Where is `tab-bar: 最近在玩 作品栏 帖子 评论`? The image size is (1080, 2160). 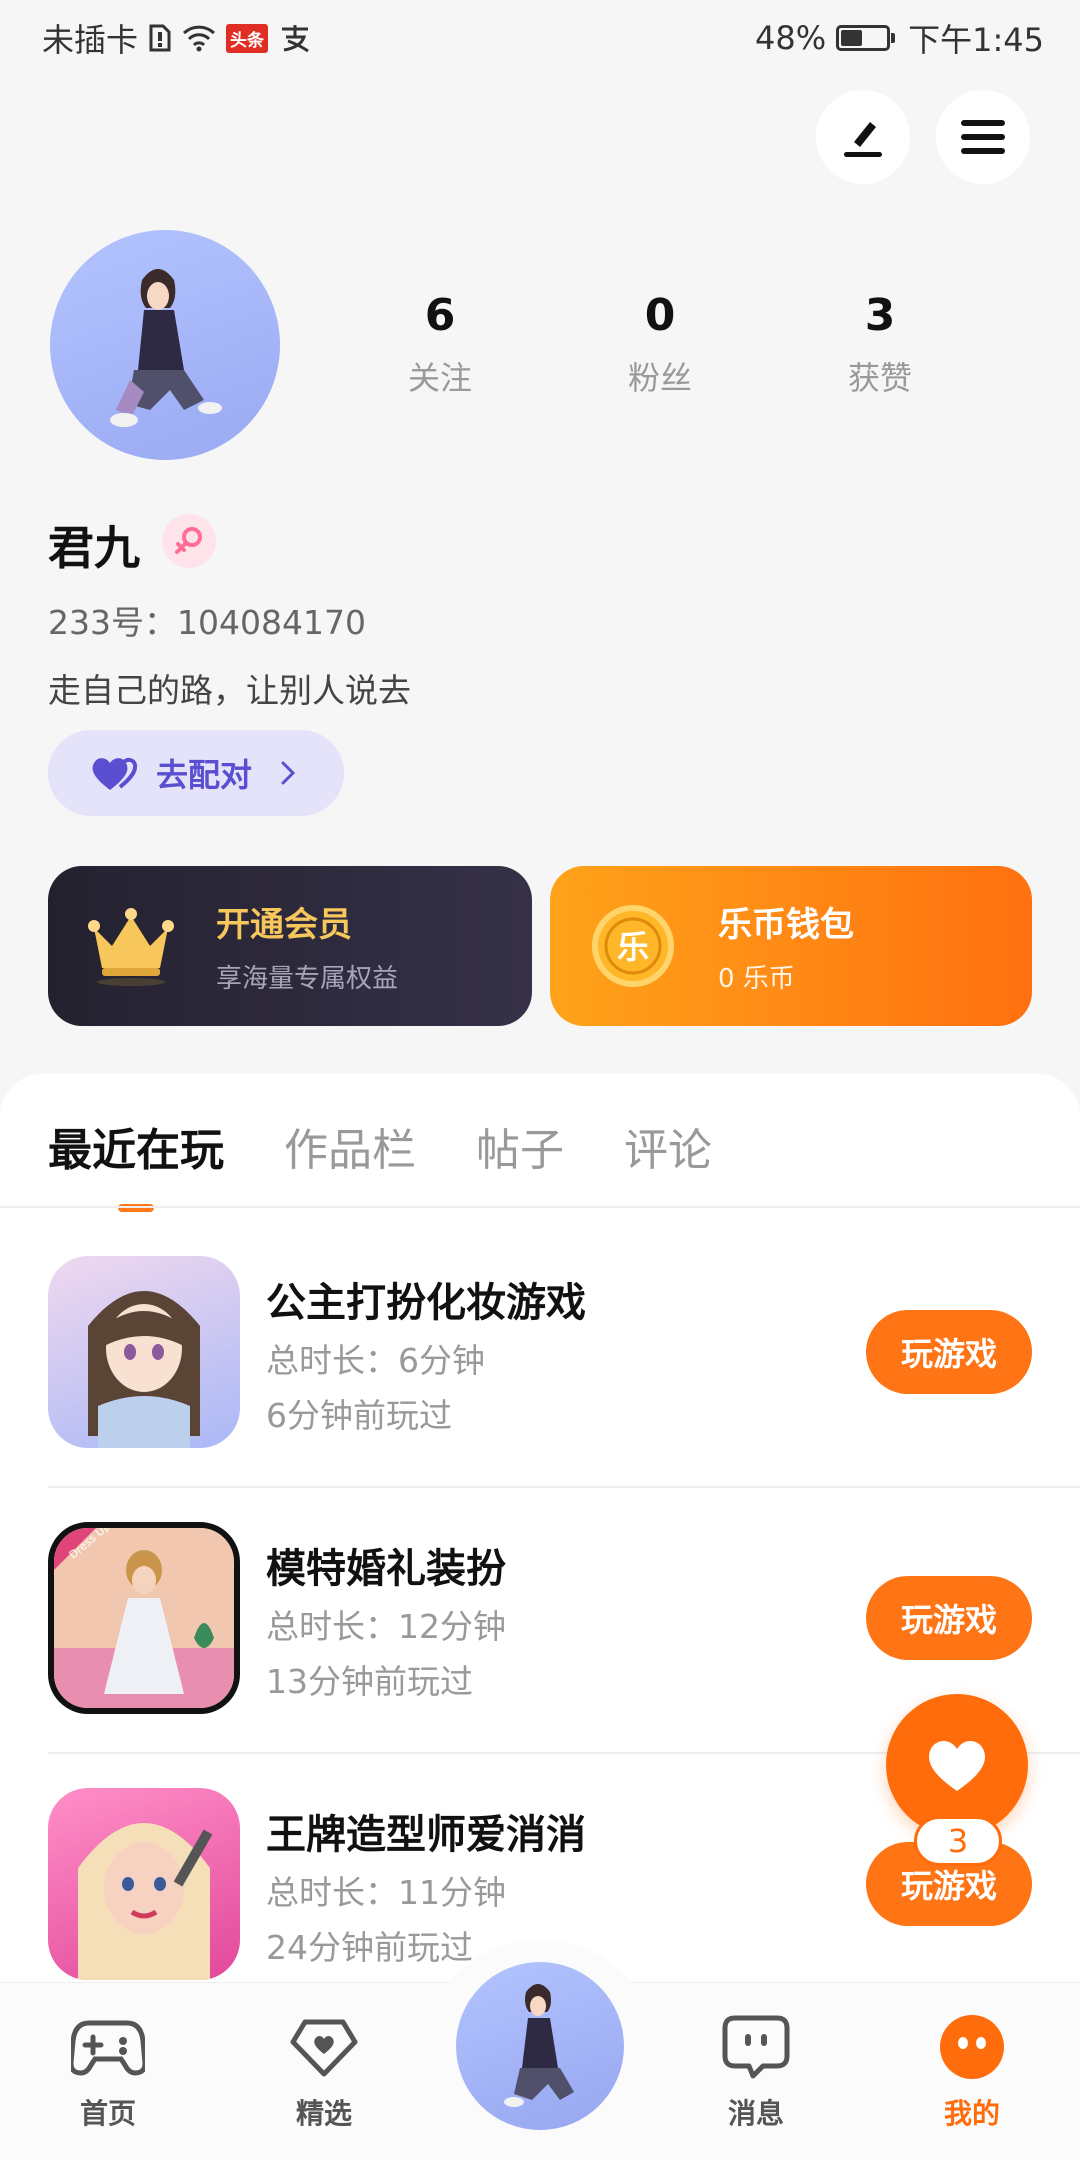 tab-bar: 最近在玩 作品栏 帖子 评论 is located at coordinates (380, 1163).